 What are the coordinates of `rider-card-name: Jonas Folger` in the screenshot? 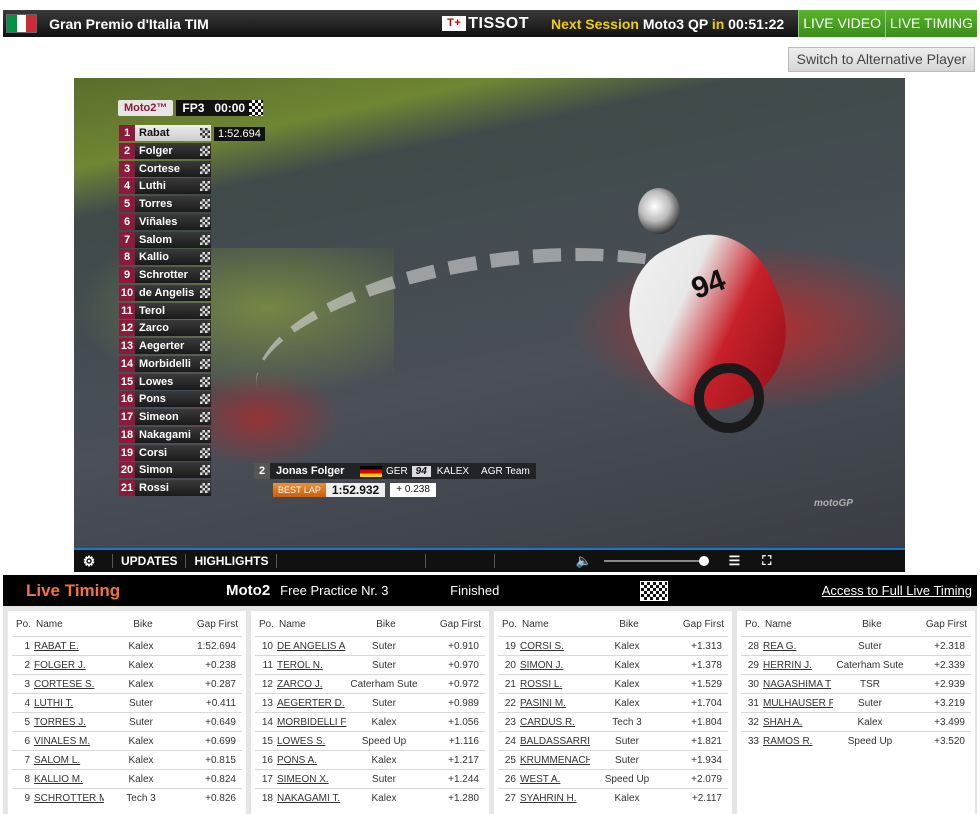 It's located at (310, 471).